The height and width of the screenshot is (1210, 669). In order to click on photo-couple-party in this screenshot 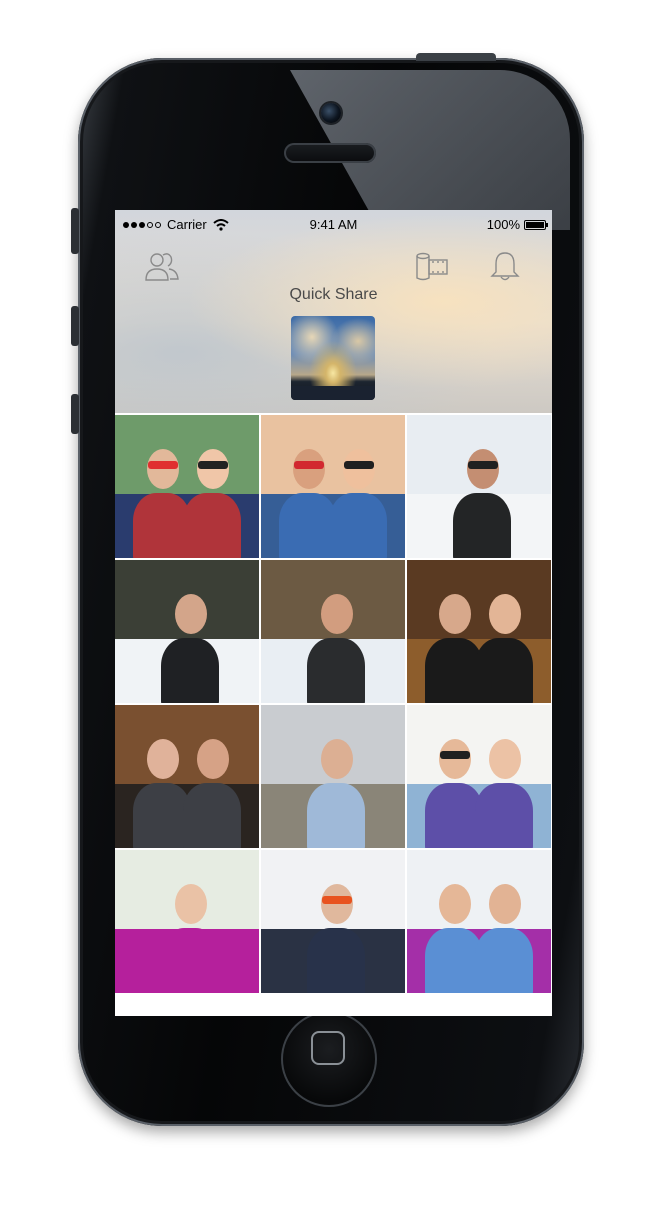, I will do `click(479, 631)`.